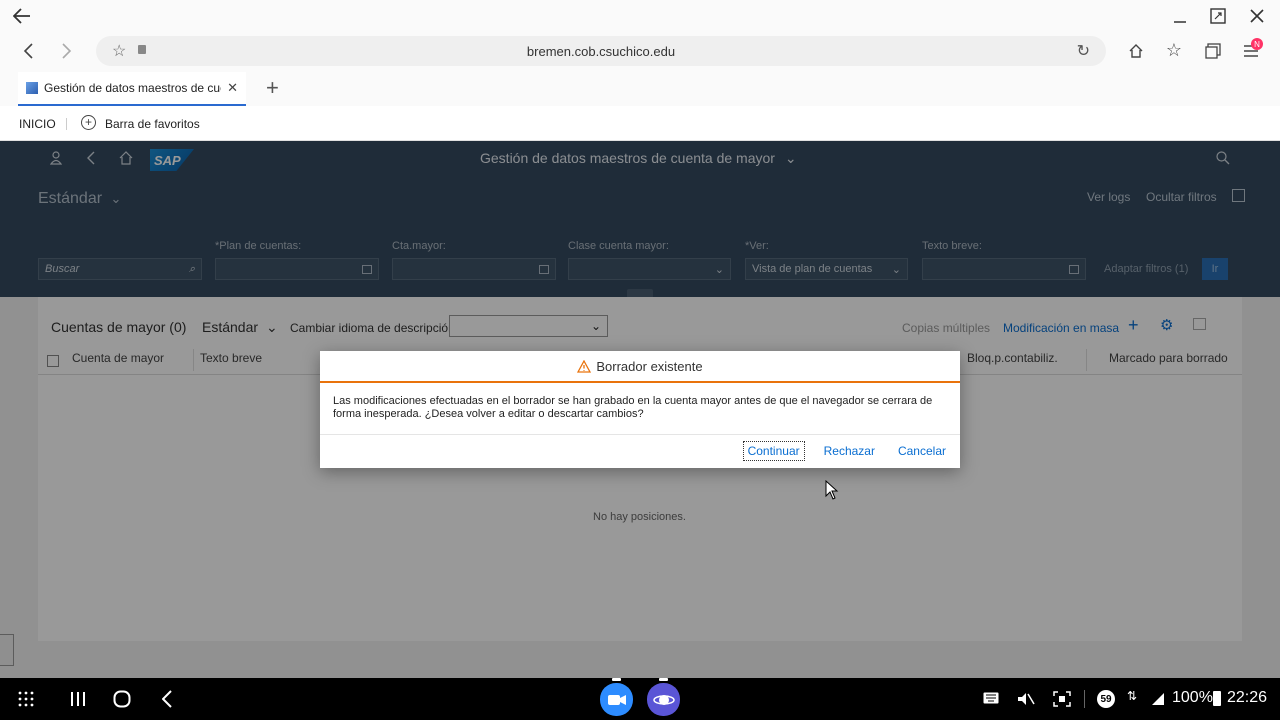  I want to click on tabs-icon, so click(1213, 51).